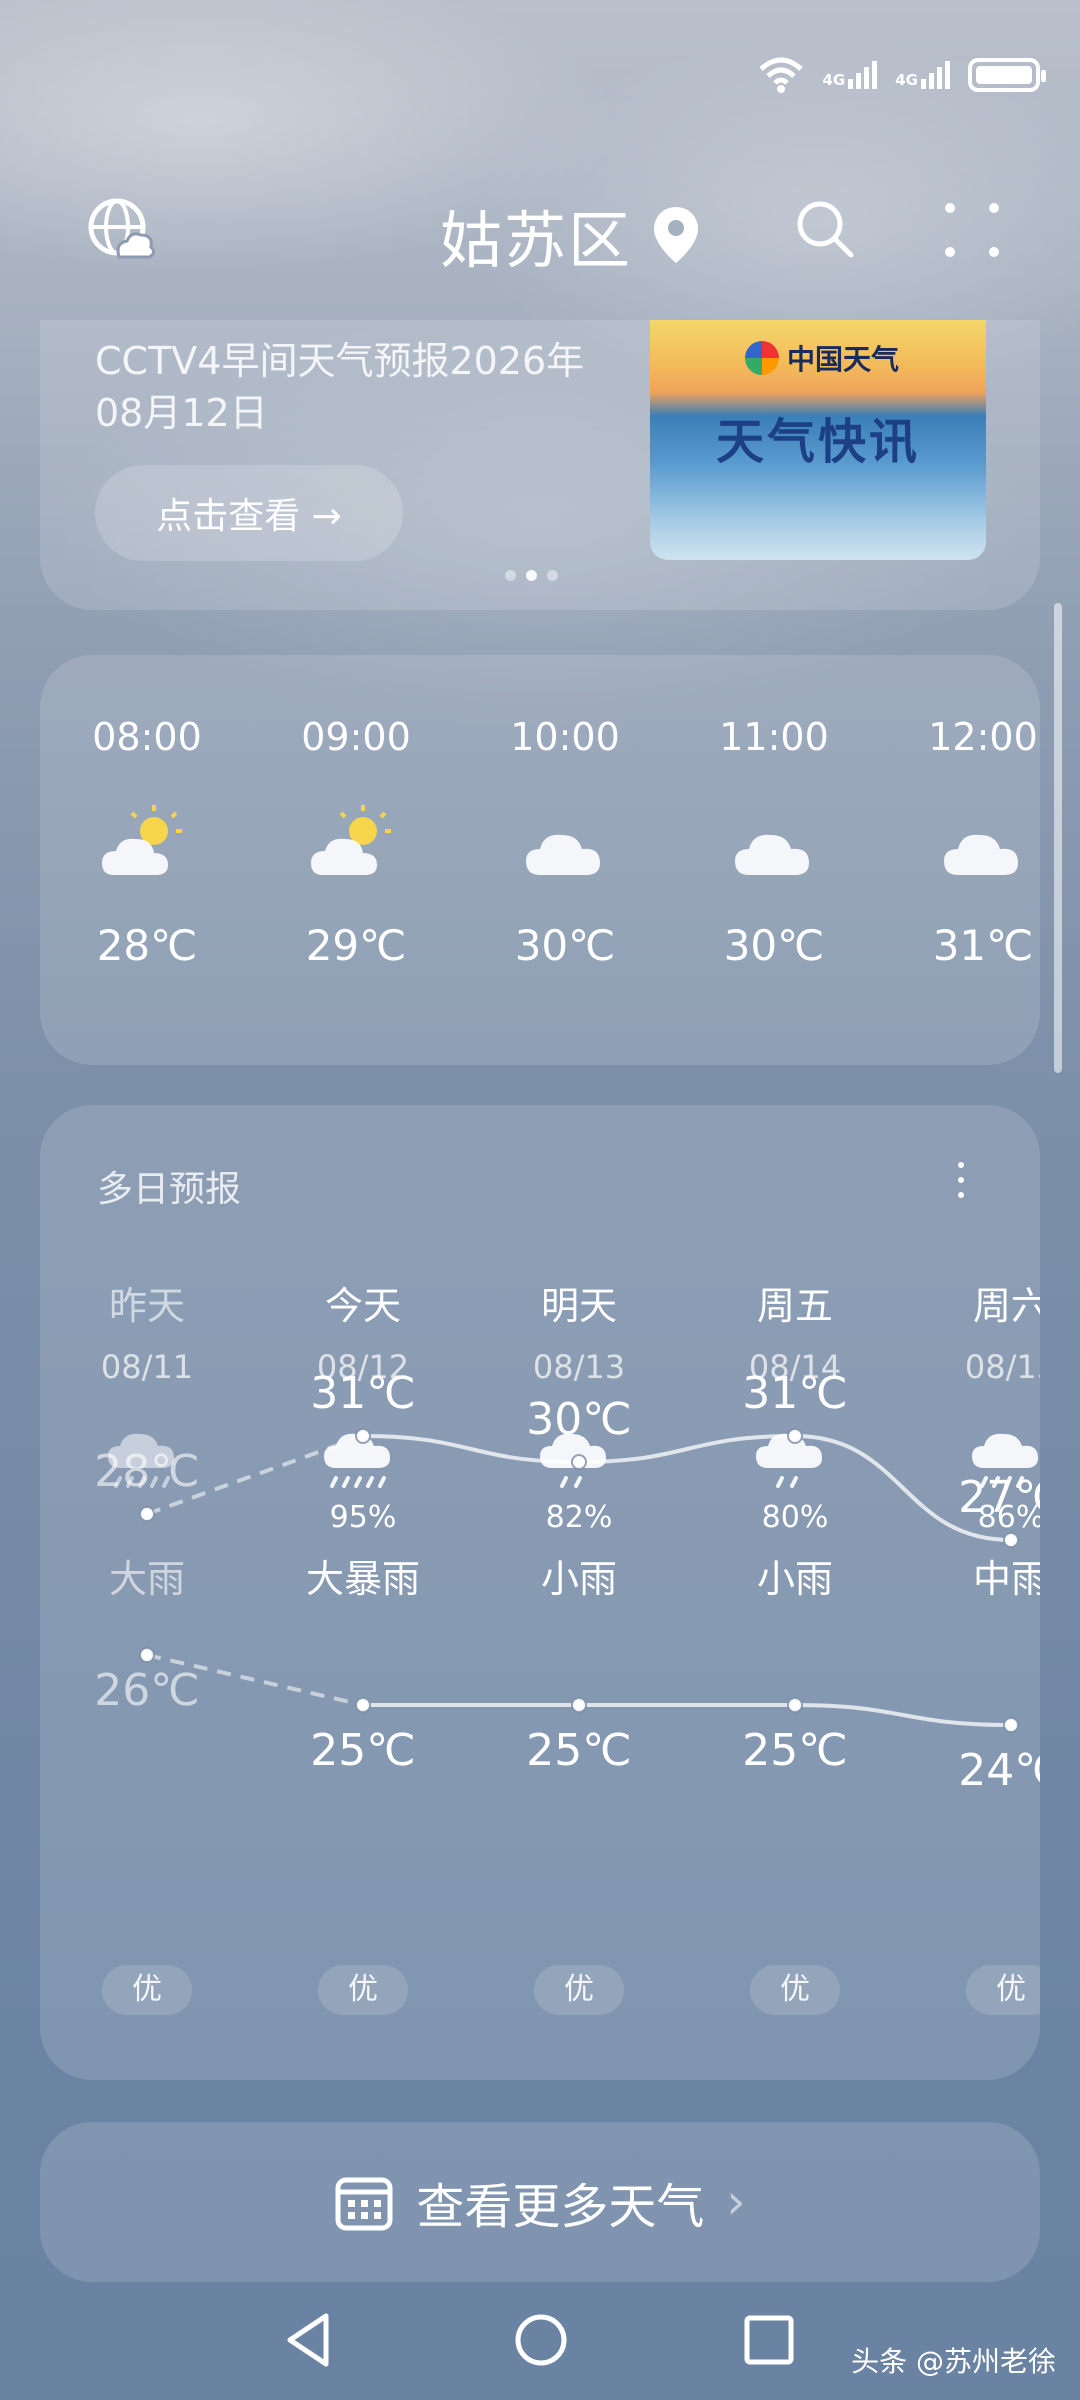 Image resolution: width=1080 pixels, height=2400 pixels. Describe the element at coordinates (769, 2340) in the screenshot. I see `recents-icon` at that location.